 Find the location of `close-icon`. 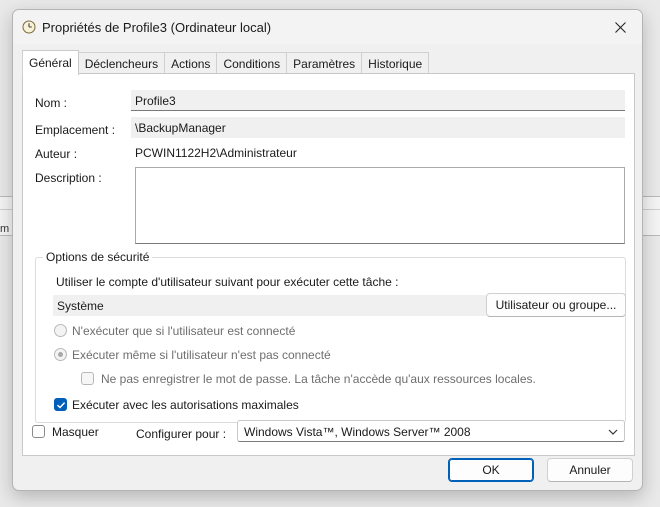

close-icon is located at coordinates (620, 27).